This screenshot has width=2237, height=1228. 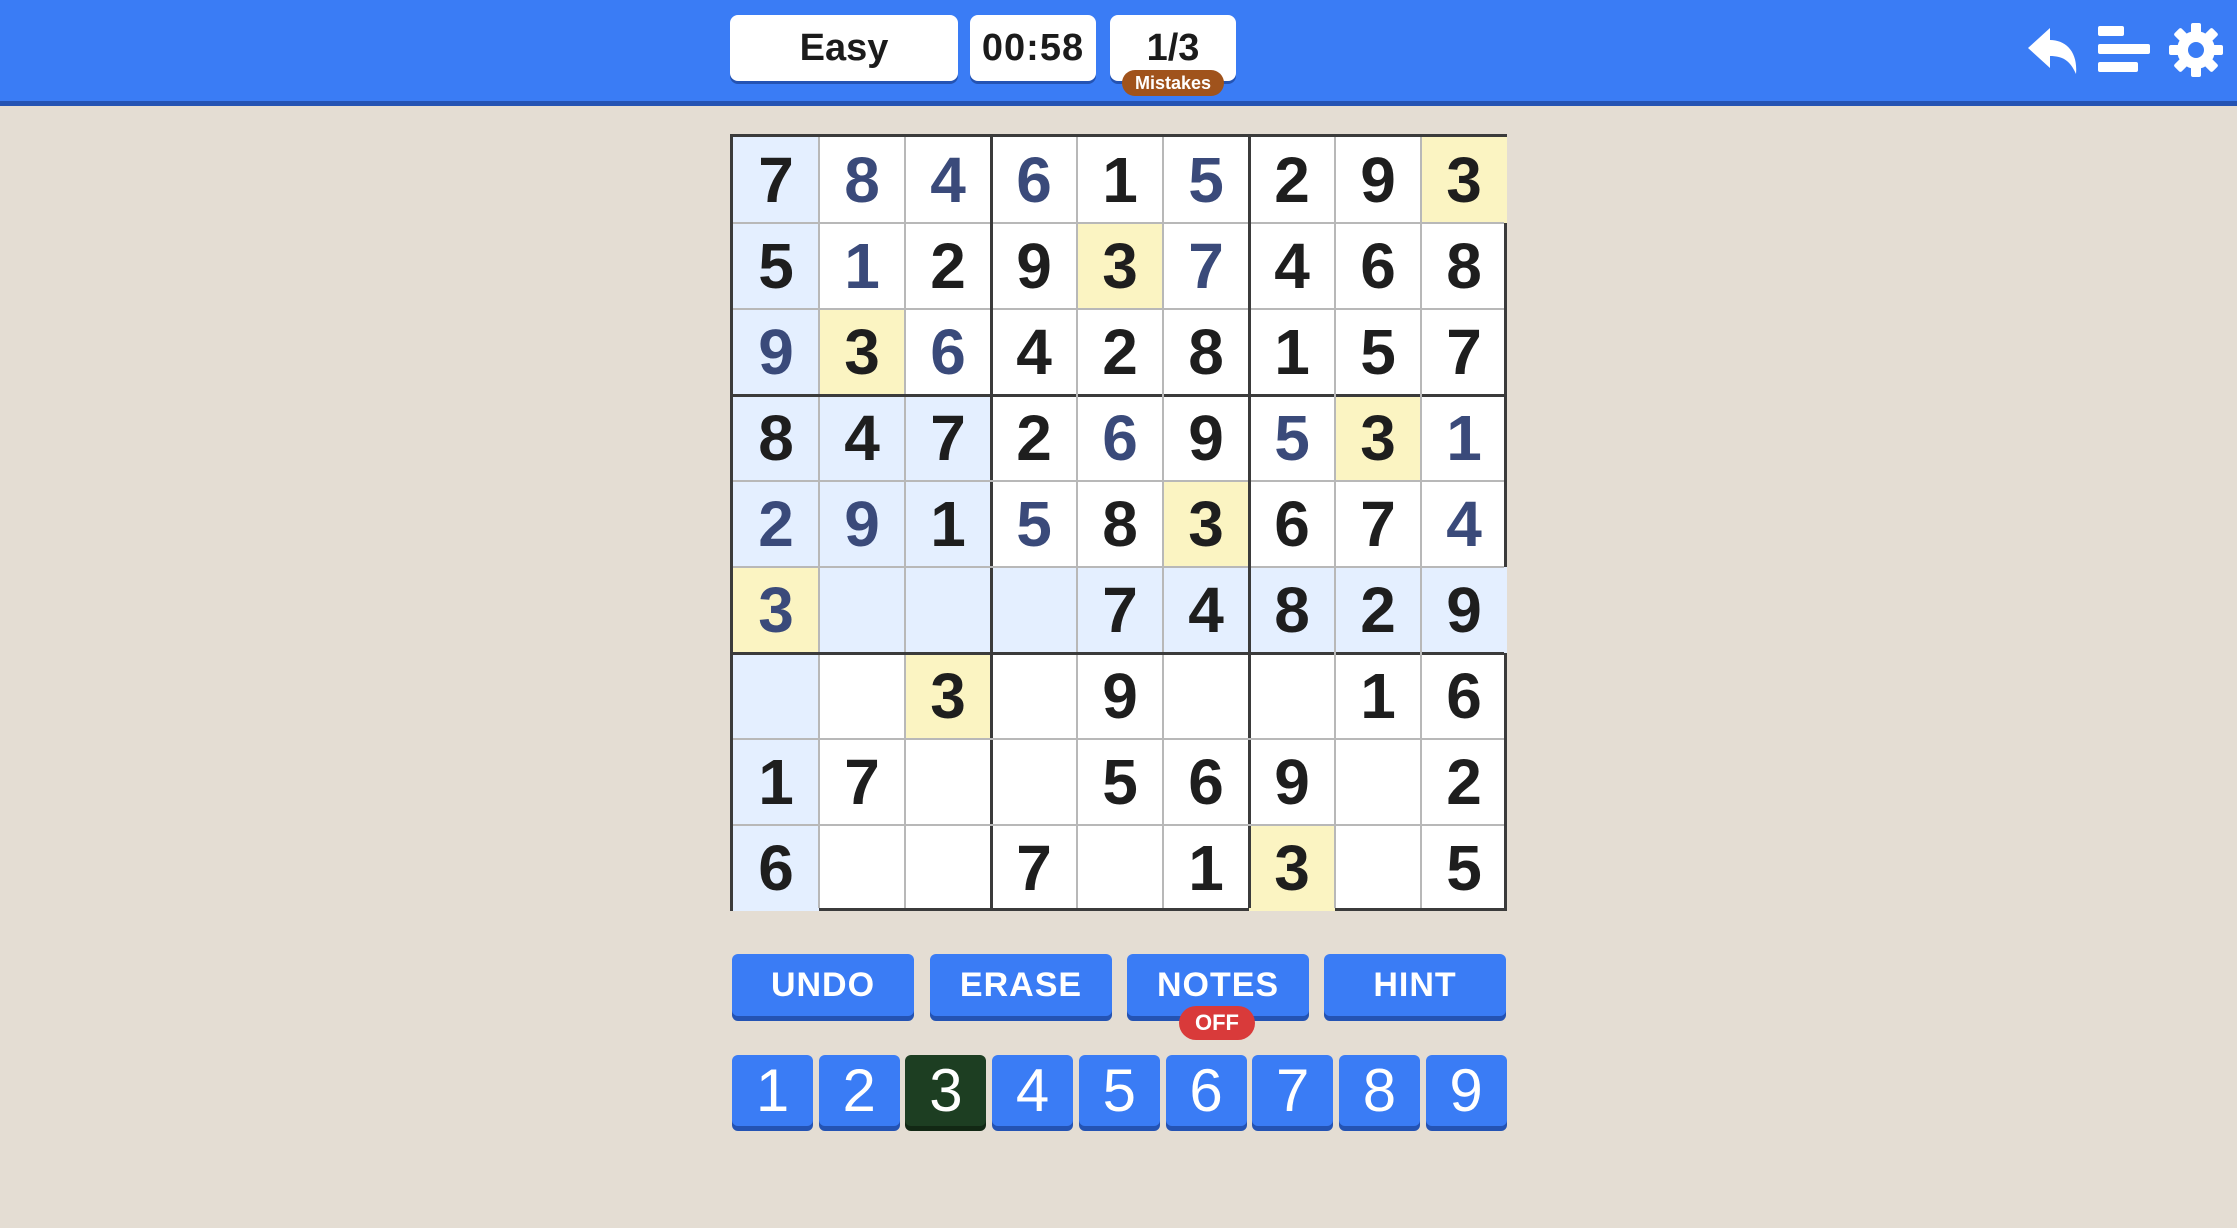 I want to click on number-button-7: 7, so click(x=1293, y=1090).